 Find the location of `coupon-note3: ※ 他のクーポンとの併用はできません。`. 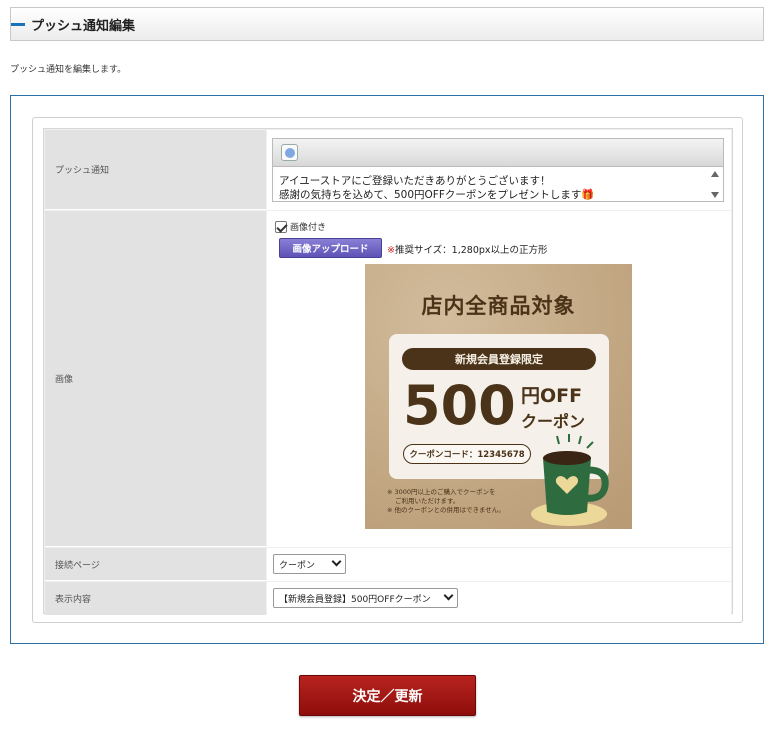

coupon-note3: ※ 他のクーポンとの併用はできません。 is located at coordinates (446, 510).